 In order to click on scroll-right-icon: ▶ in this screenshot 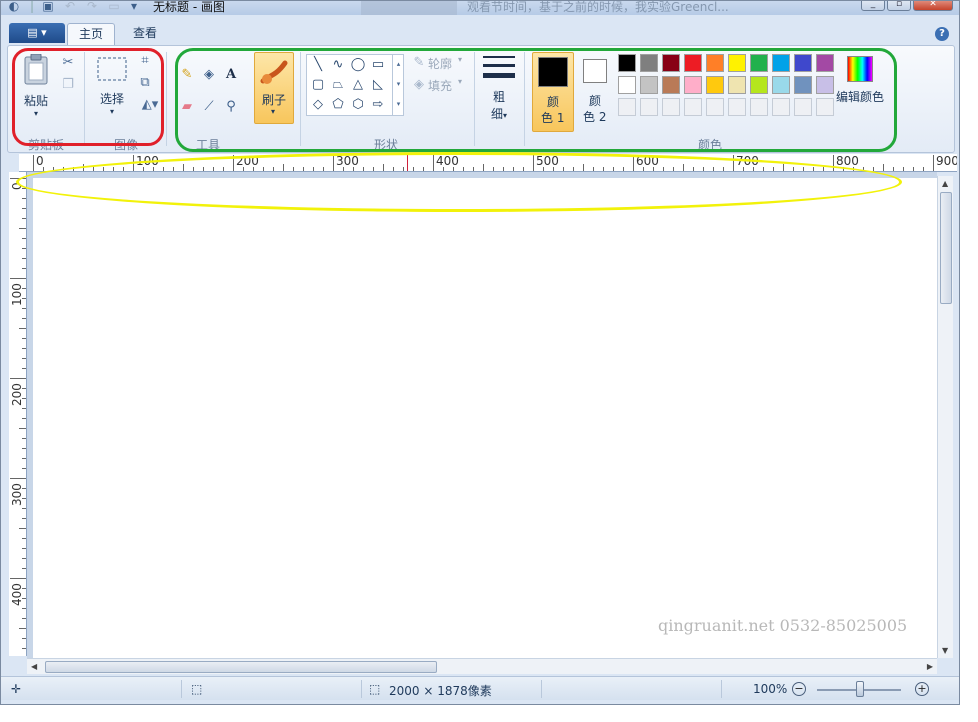, I will do `click(930, 666)`.